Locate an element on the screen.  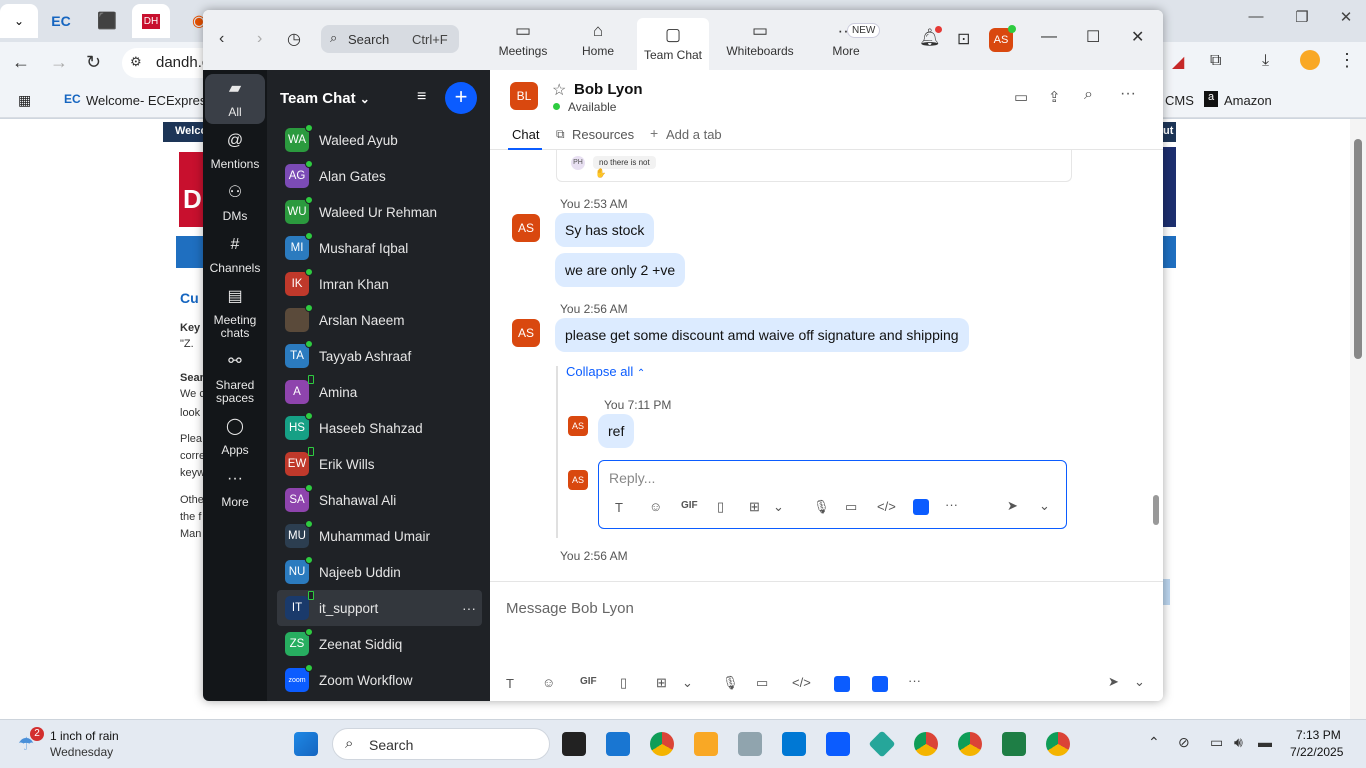
contact-item: Arslan Naeem is located at coordinates (379, 320).